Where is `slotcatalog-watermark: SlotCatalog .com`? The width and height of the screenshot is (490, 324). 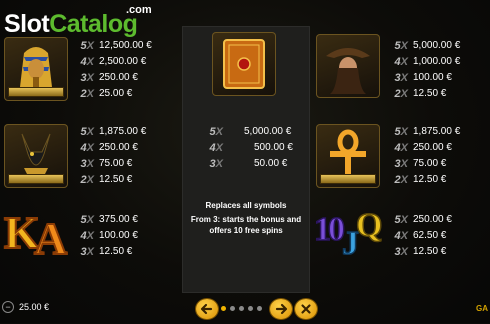 slotcatalog-watermark: SlotCatalog .com is located at coordinates (79, 22).